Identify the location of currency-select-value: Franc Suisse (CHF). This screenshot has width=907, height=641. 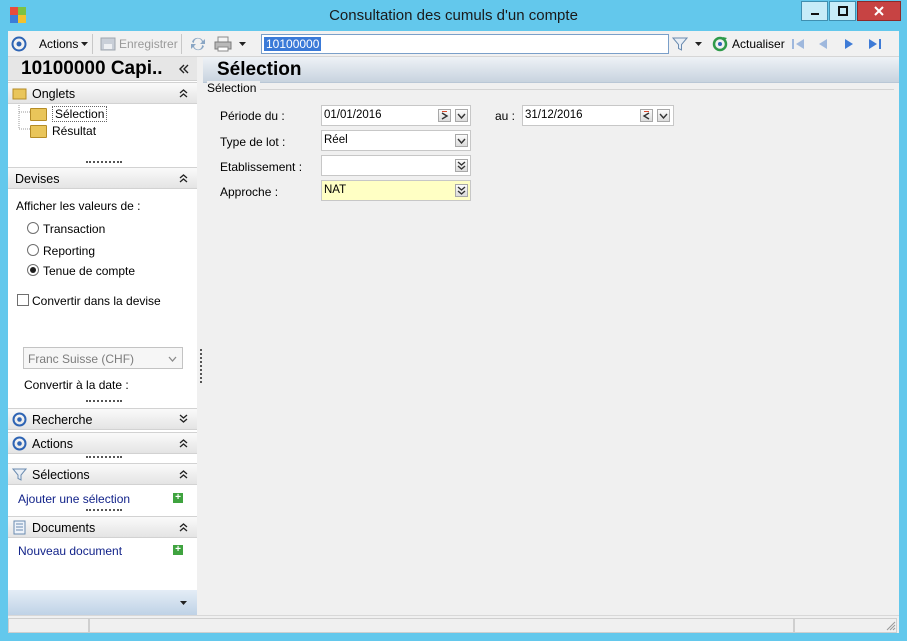
(81, 359).